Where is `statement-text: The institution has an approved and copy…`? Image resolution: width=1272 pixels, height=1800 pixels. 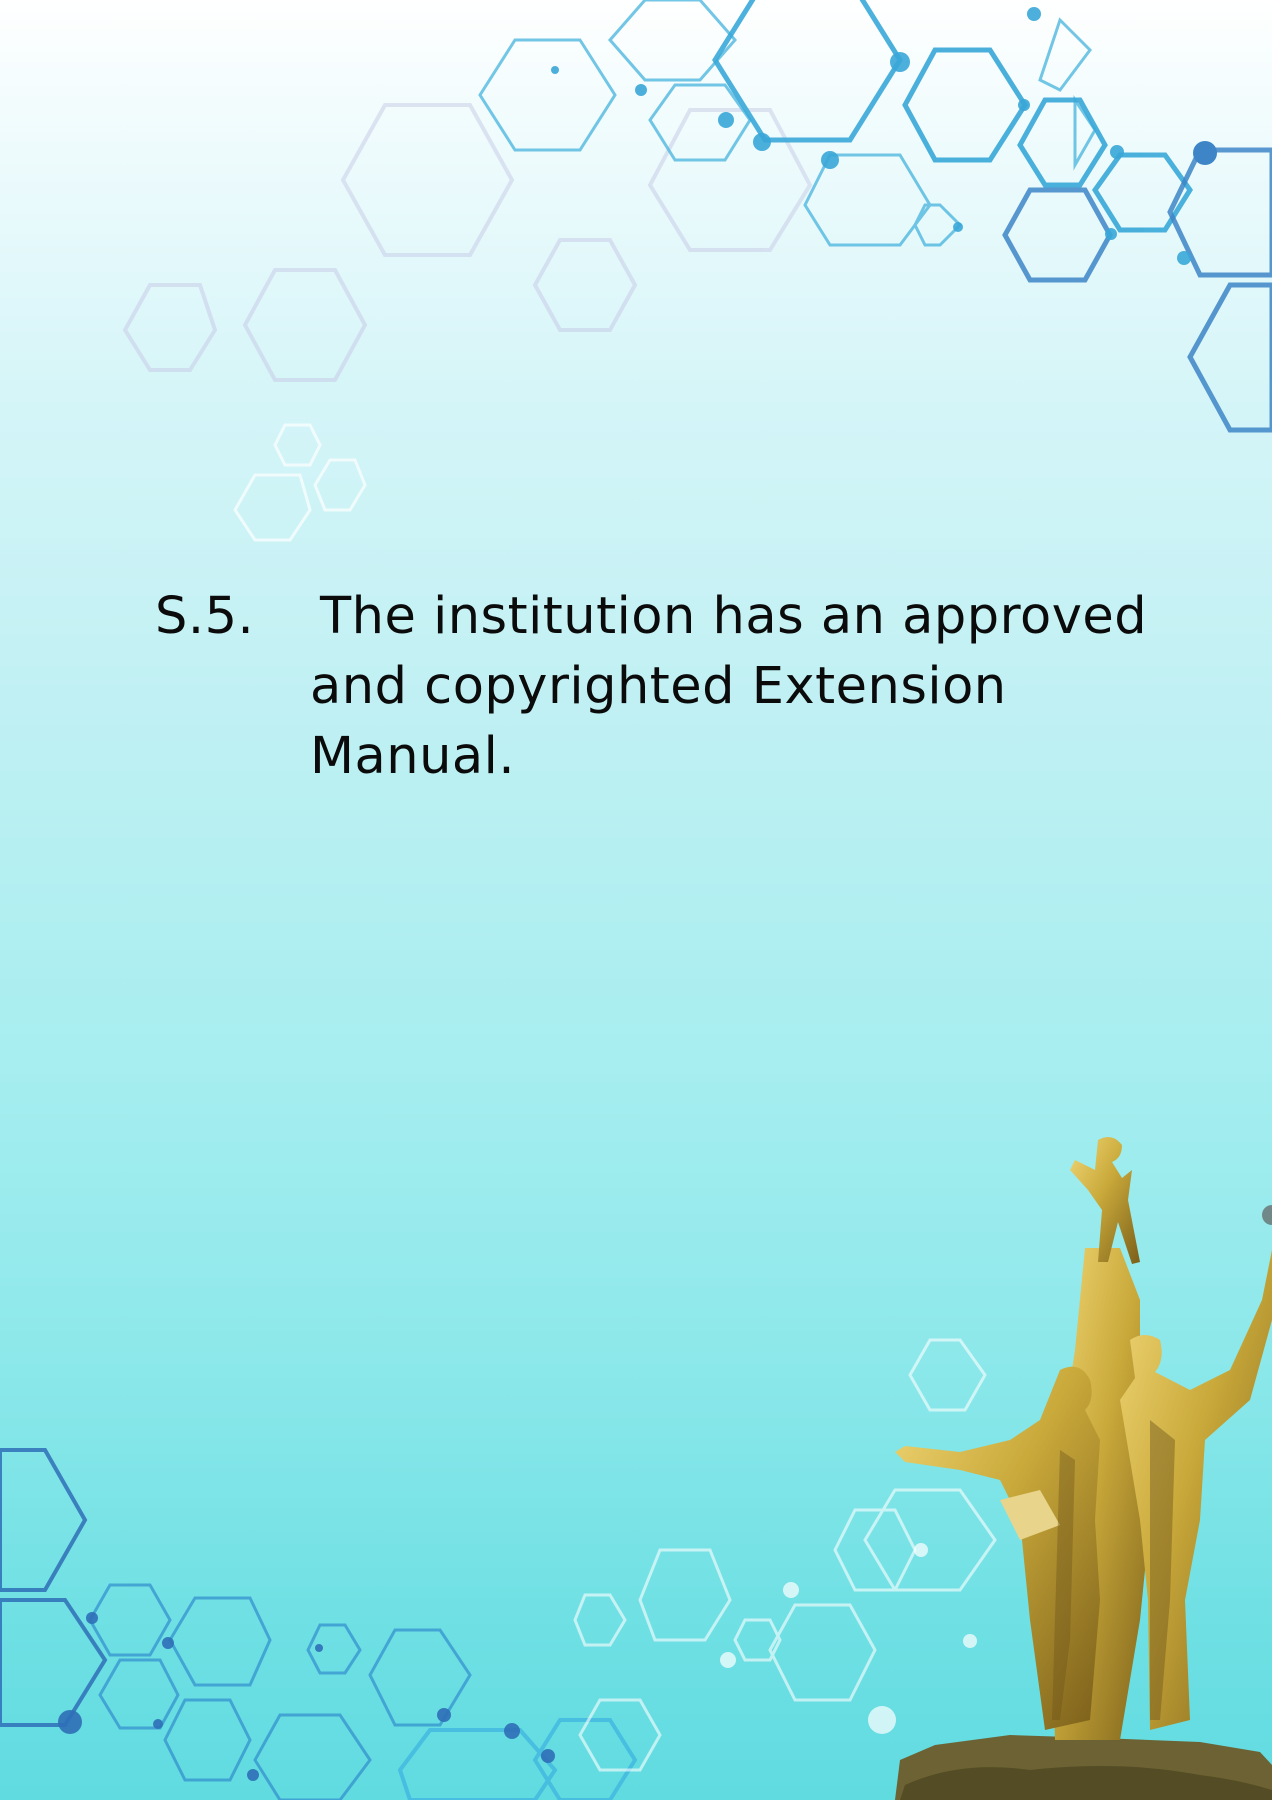
statement-text: The institution has an approved and copy… is located at coordinates (729, 687).